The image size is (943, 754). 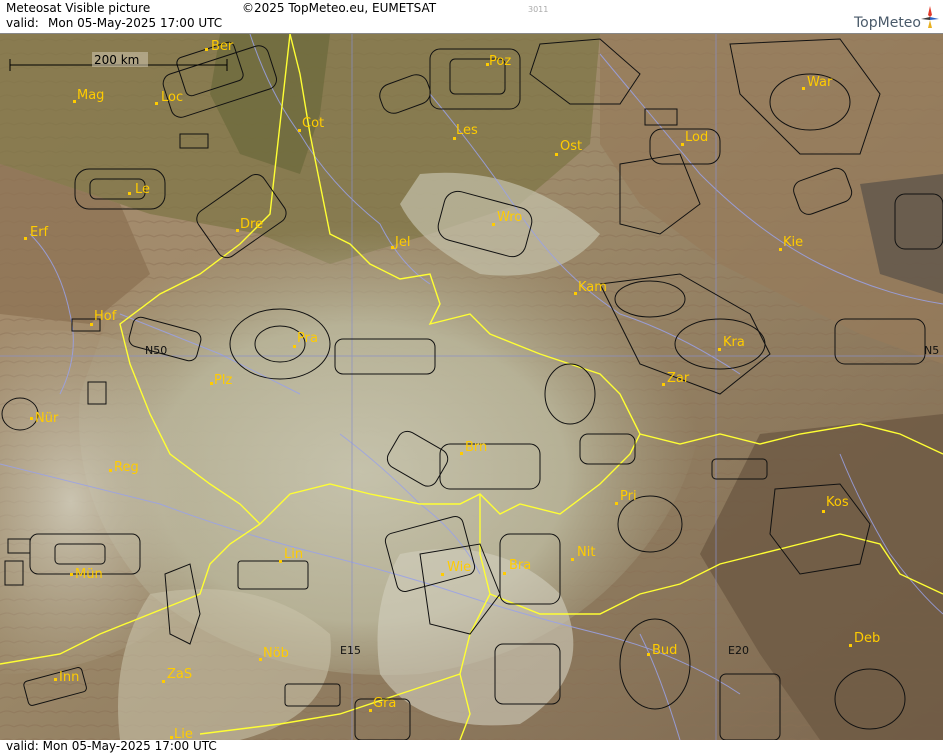 I want to click on grid-label-e20: E20, so click(x=738, y=650).